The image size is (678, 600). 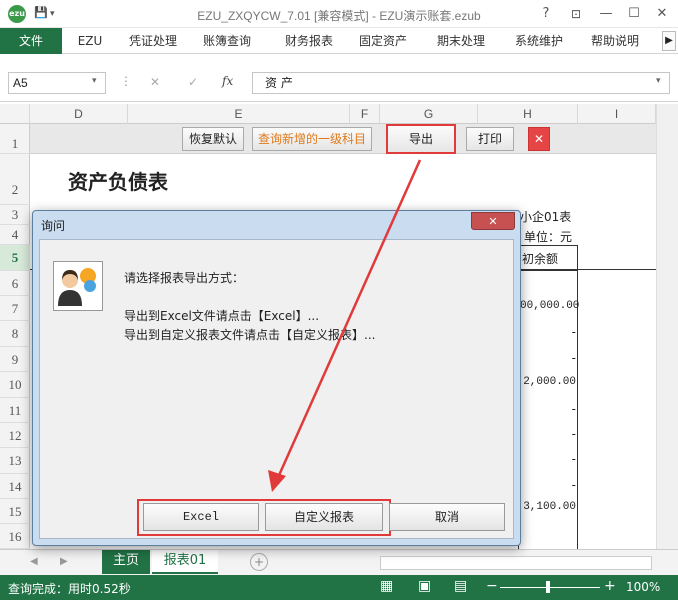 I want to click on row-headers: 1 2 3 4 5 6 7 8 9 10 11 12 13 14 15 16, so click(x=15, y=336).